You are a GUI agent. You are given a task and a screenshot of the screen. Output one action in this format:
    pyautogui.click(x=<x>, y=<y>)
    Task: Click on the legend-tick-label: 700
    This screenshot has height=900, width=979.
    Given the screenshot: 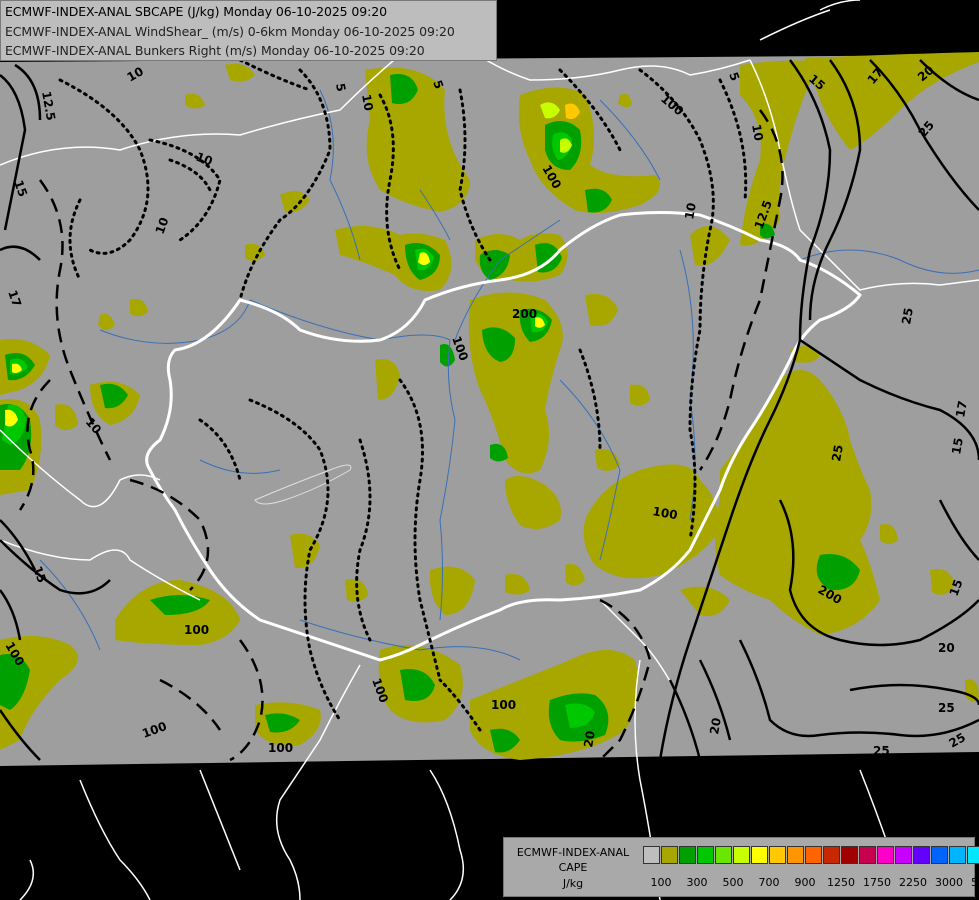 What is the action you would take?
    pyautogui.click(x=769, y=882)
    